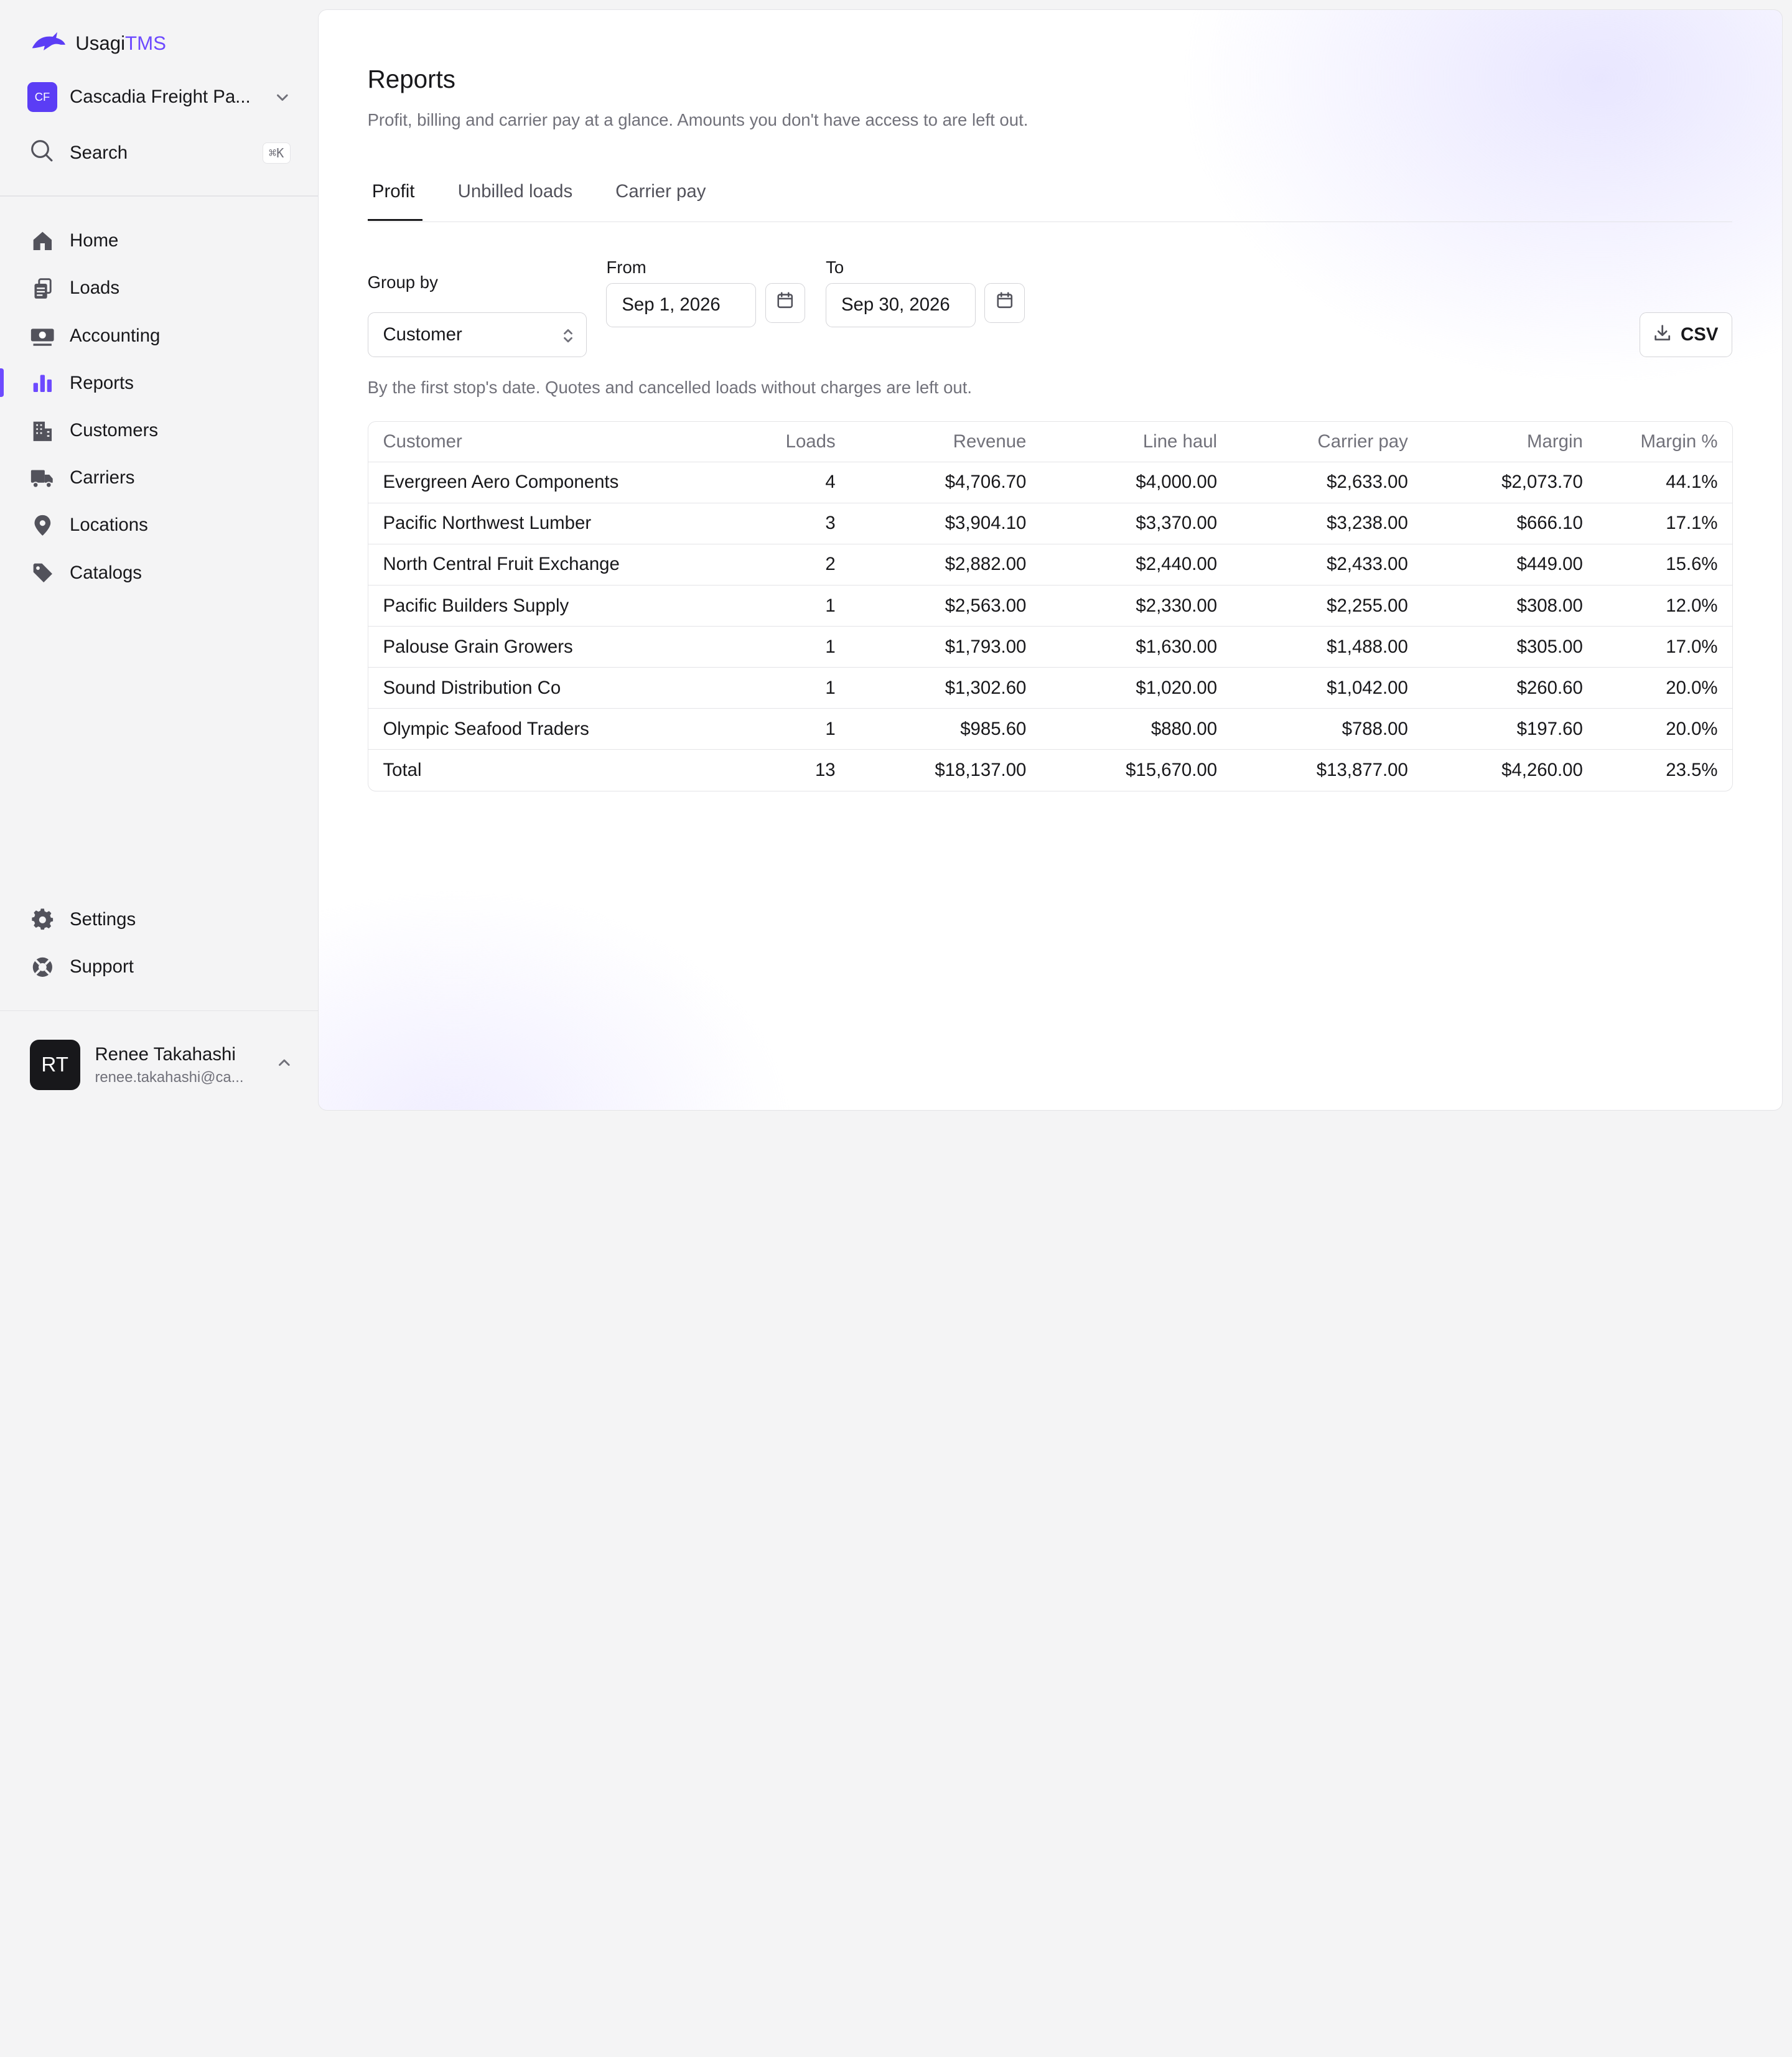 This screenshot has width=1792, height=2057. I want to click on table-cell: Olympic Seafood Traders, so click(563, 729).